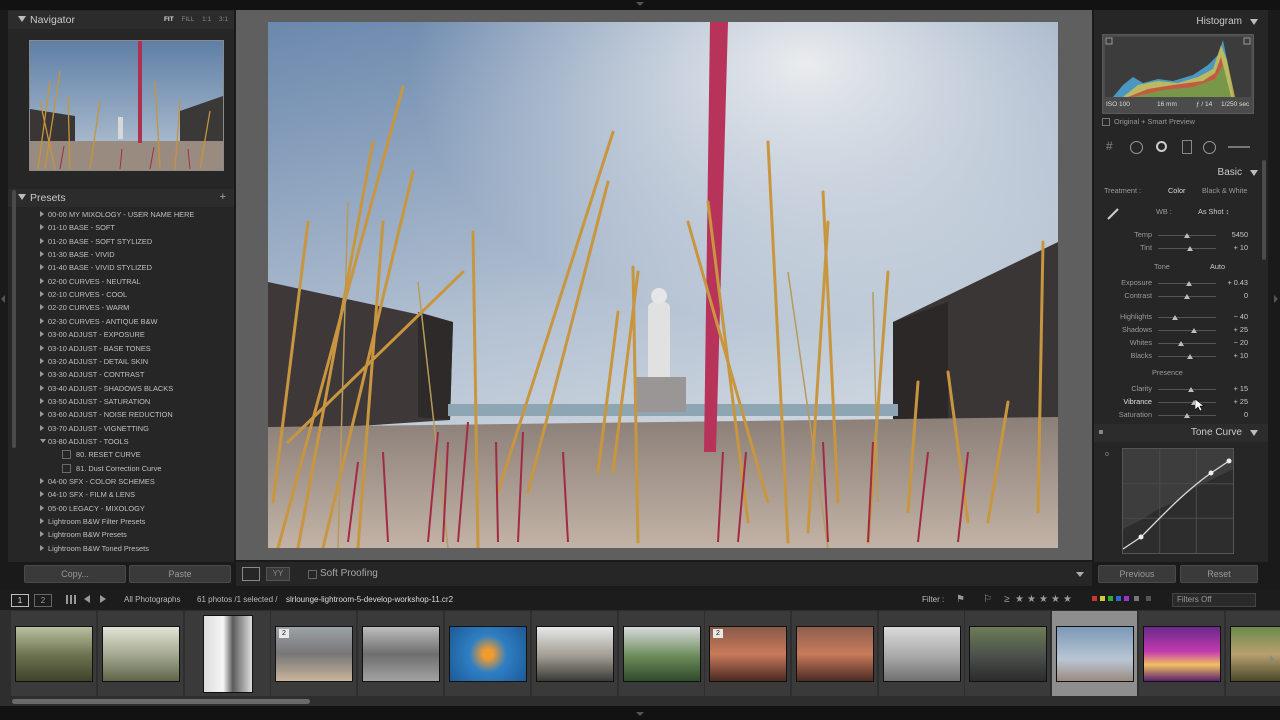  I want to click on color-label-none-icon, so click(1148, 598).